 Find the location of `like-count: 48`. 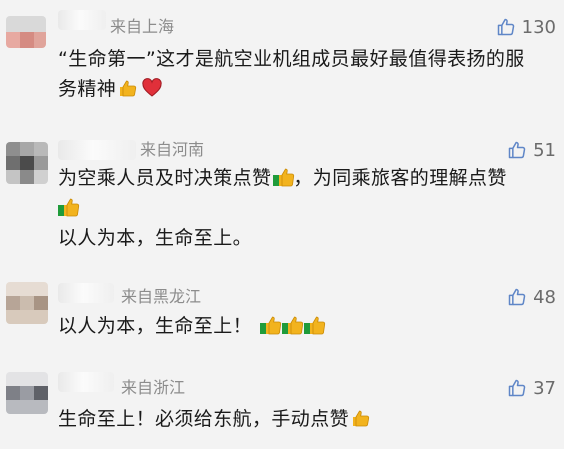

like-count: 48 is located at coordinates (544, 297).